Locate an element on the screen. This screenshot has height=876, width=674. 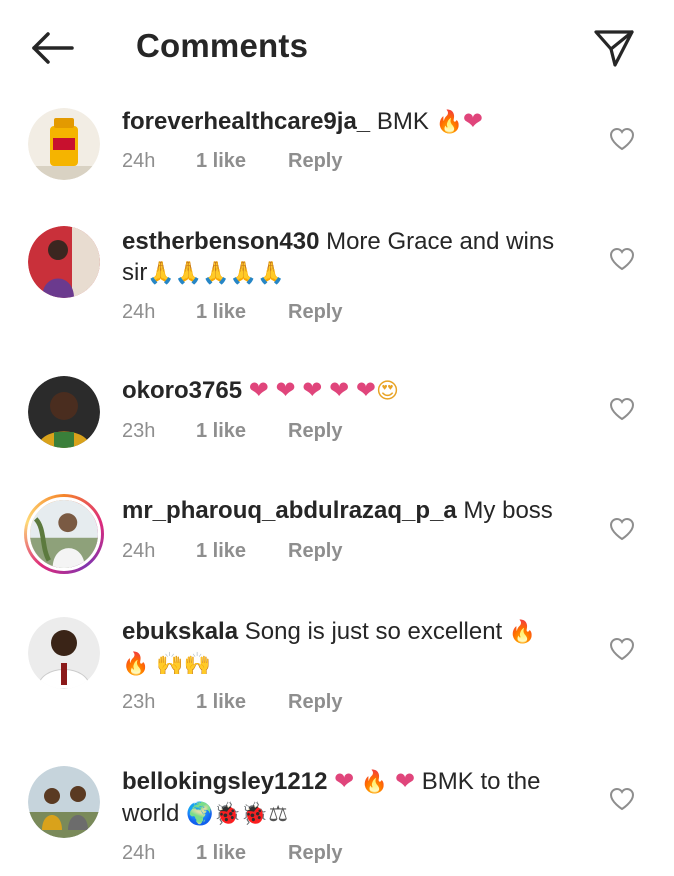
heart-eyes-emoji: 😍 is located at coordinates (387, 391).